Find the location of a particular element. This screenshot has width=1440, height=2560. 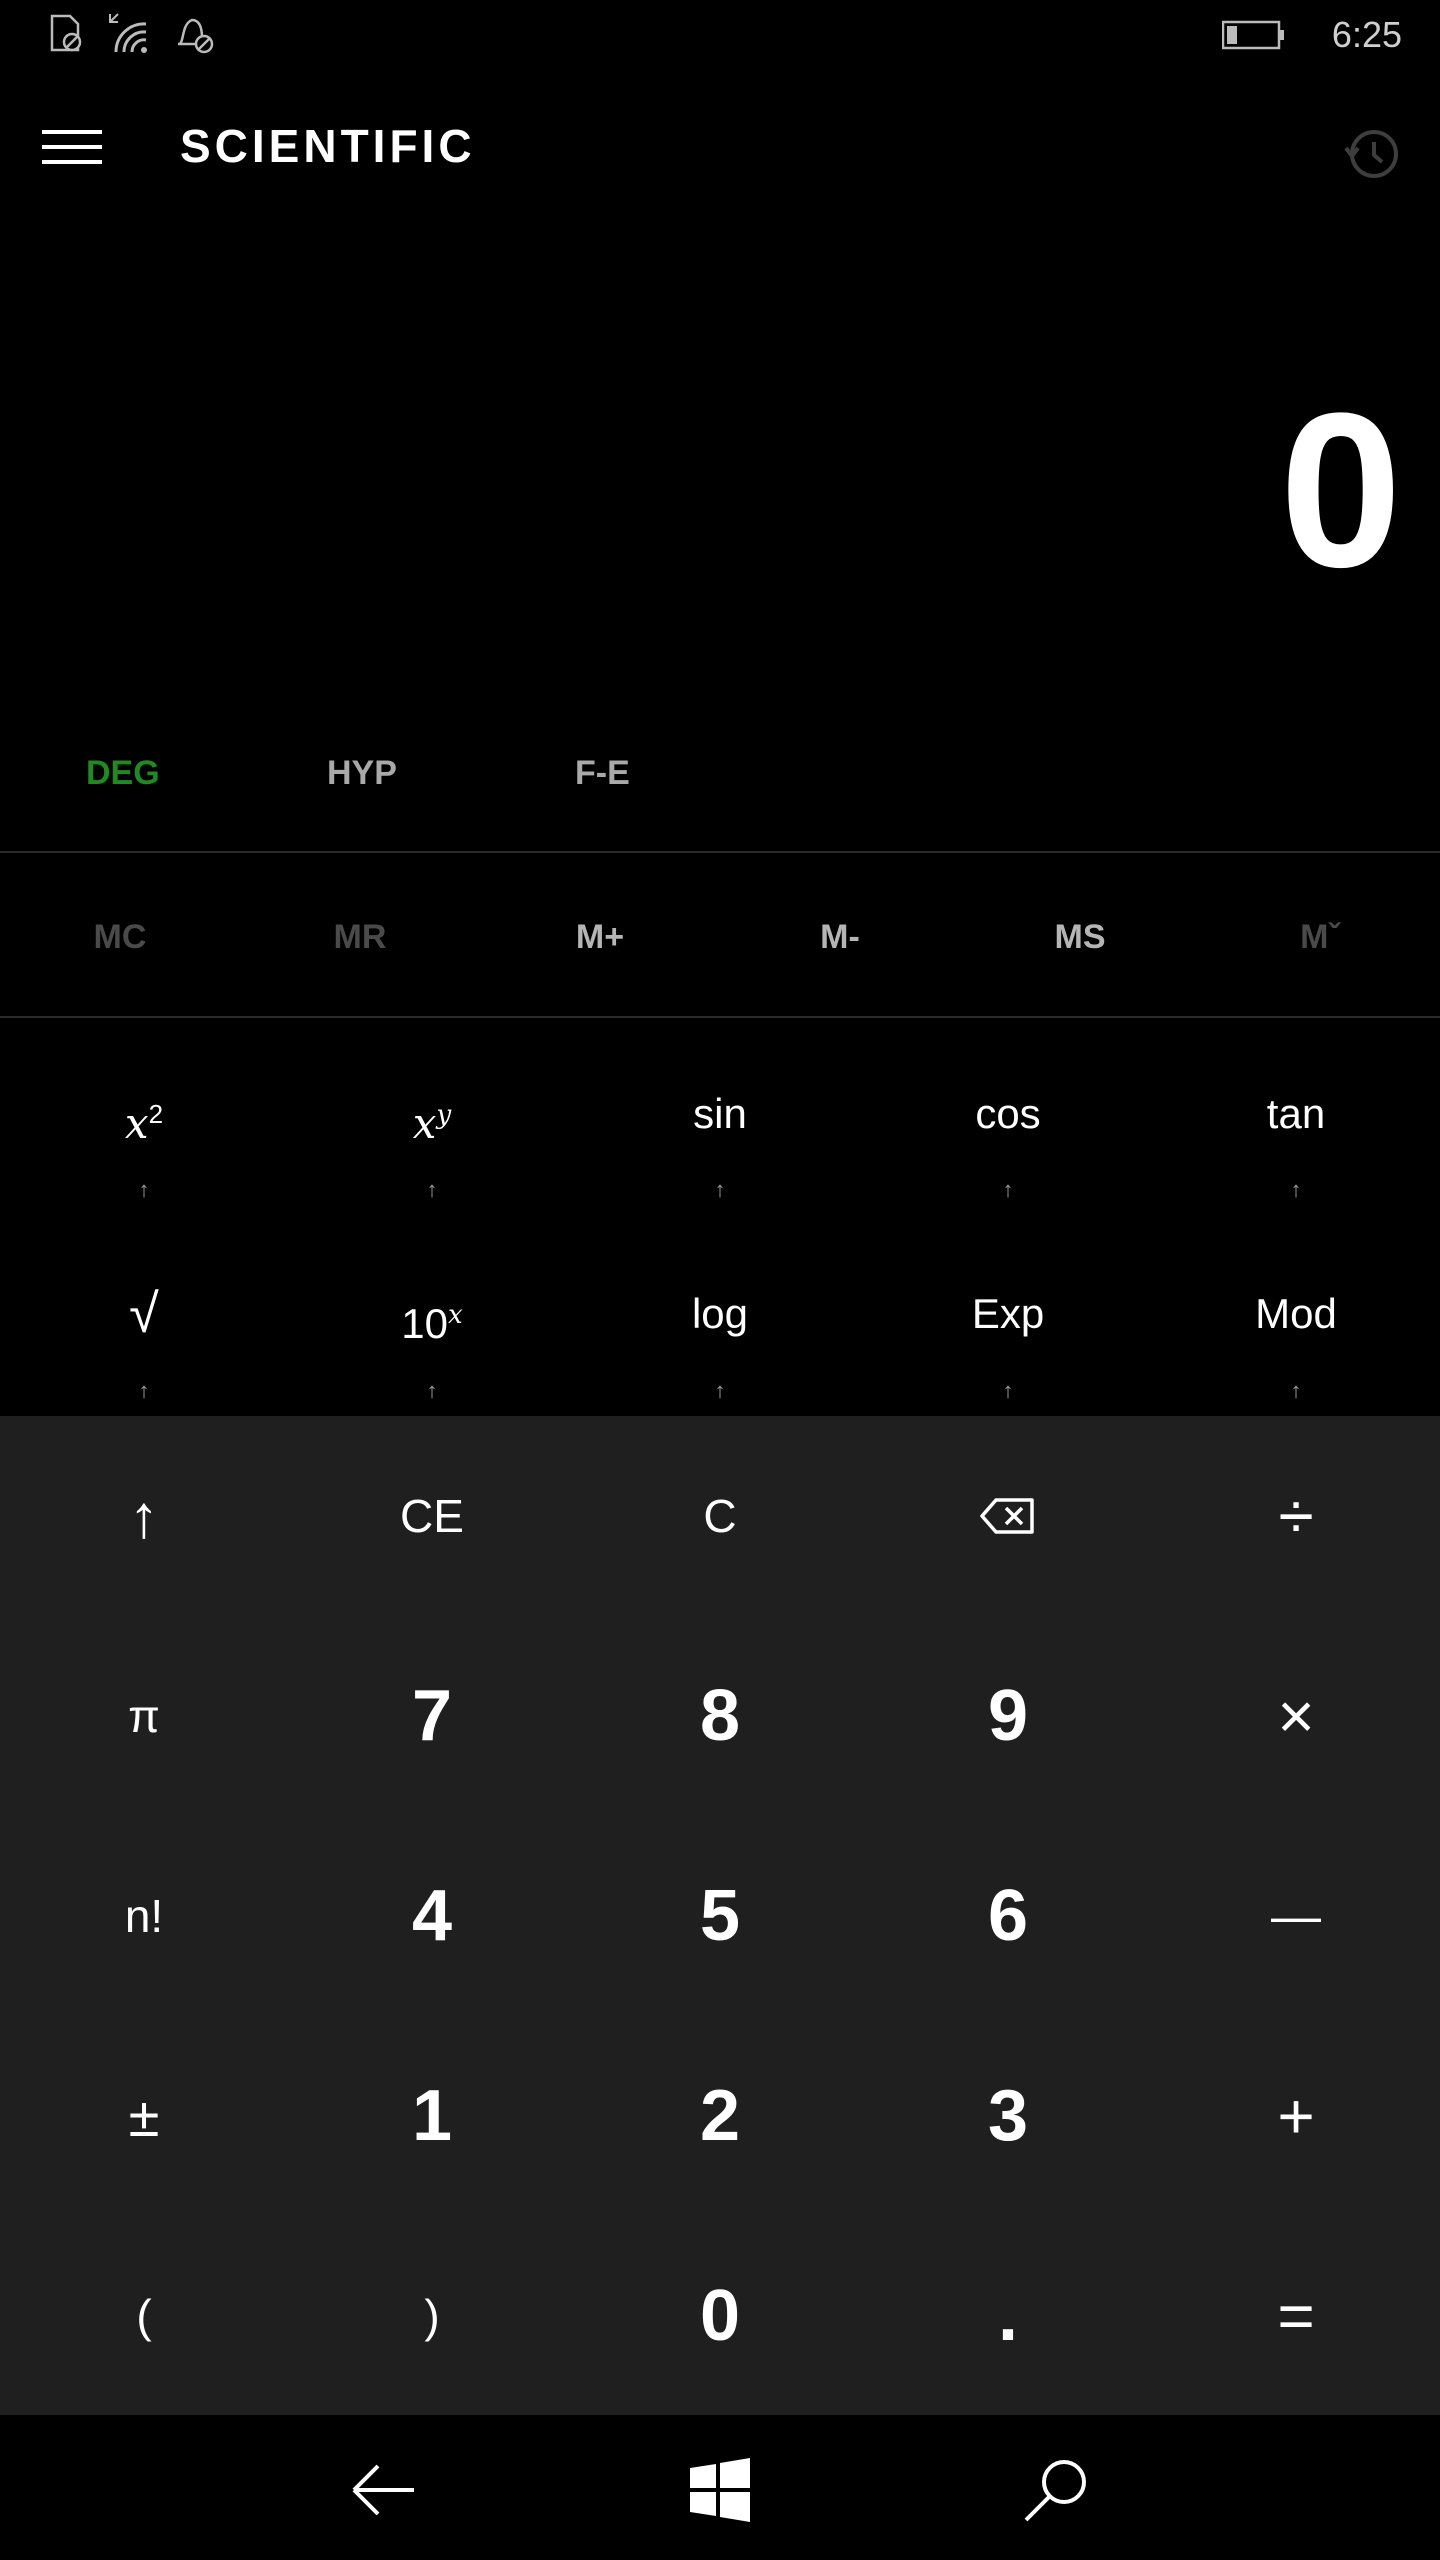

history-icon is located at coordinates (1371, 154).